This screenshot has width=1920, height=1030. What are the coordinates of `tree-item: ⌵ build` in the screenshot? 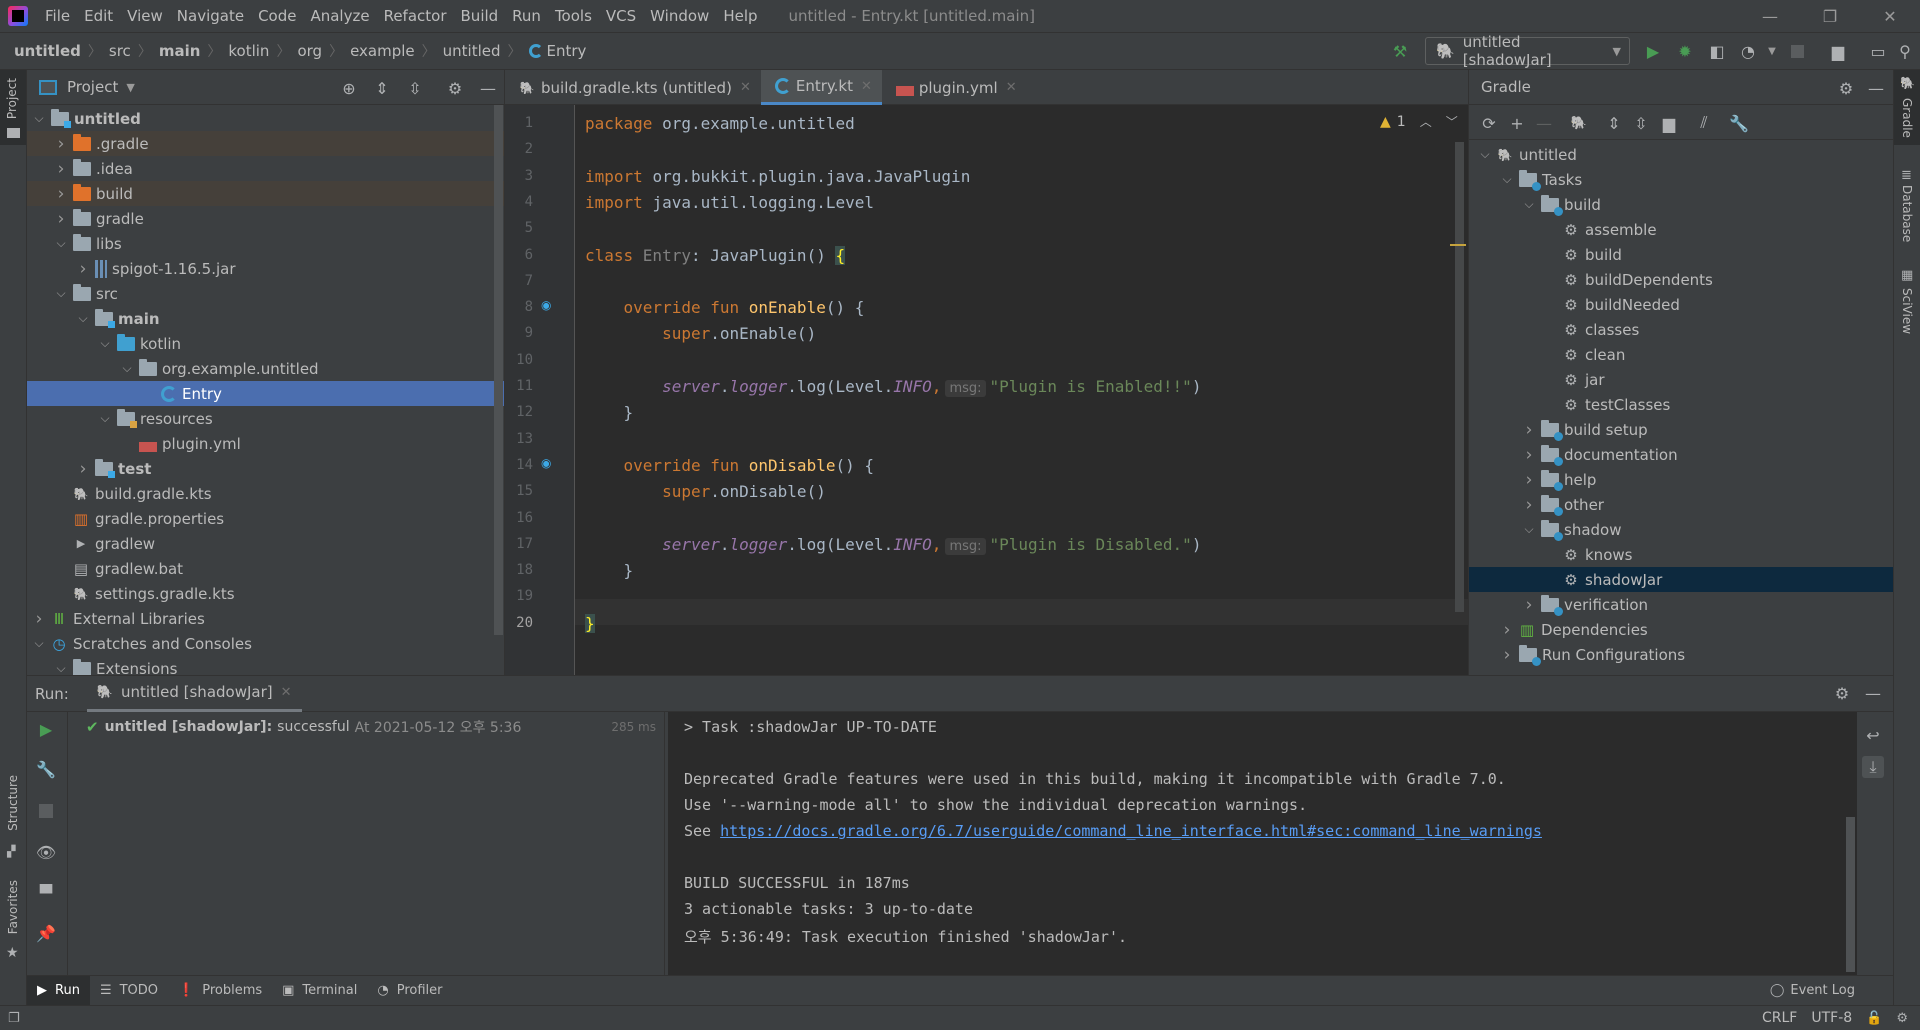 It's located at (1681, 204).